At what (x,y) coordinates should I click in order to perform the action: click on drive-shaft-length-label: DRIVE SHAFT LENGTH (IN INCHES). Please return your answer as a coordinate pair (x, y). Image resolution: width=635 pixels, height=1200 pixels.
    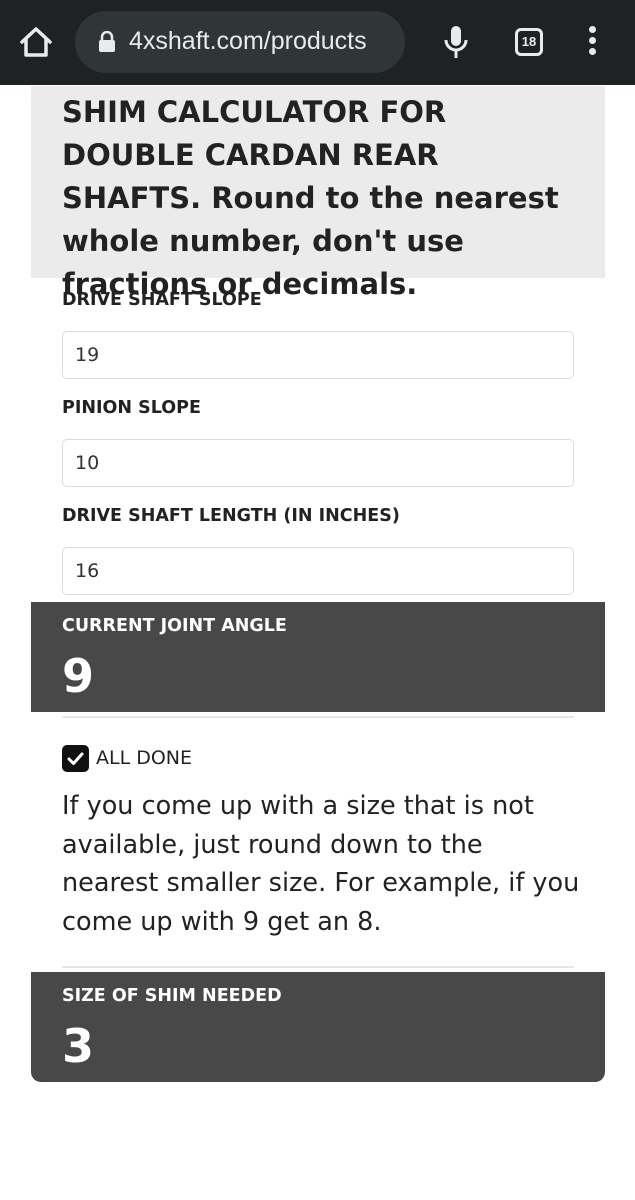
    Looking at the image, I should click on (231, 516).